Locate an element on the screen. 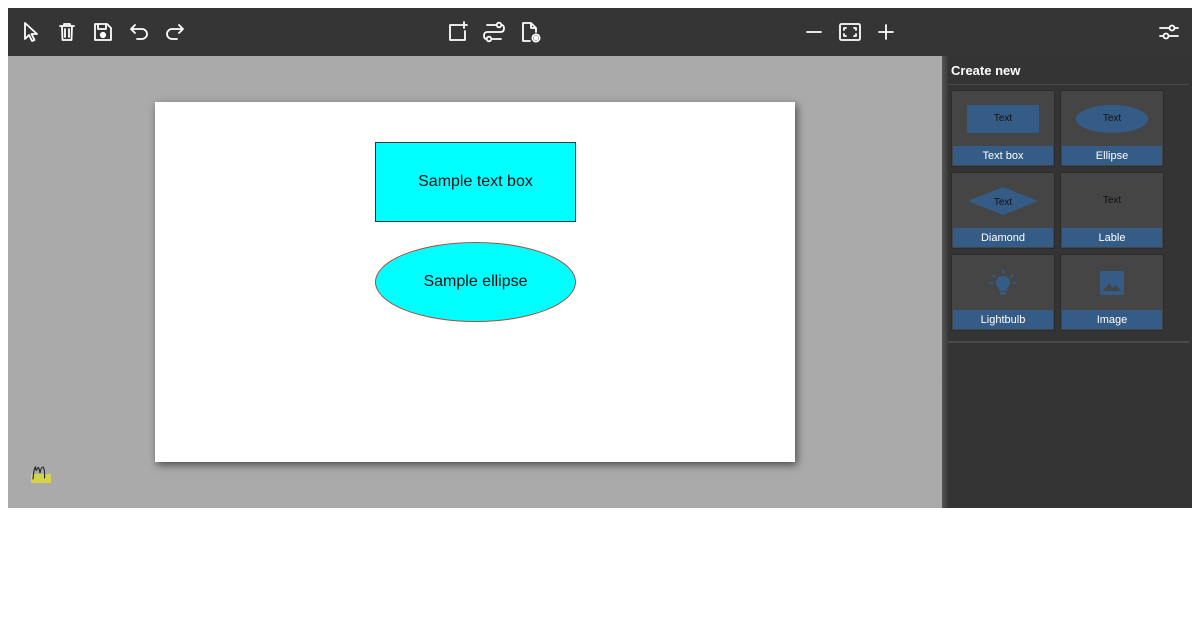 The width and height of the screenshot is (1200, 630). add-page-button is located at coordinates (458, 32).